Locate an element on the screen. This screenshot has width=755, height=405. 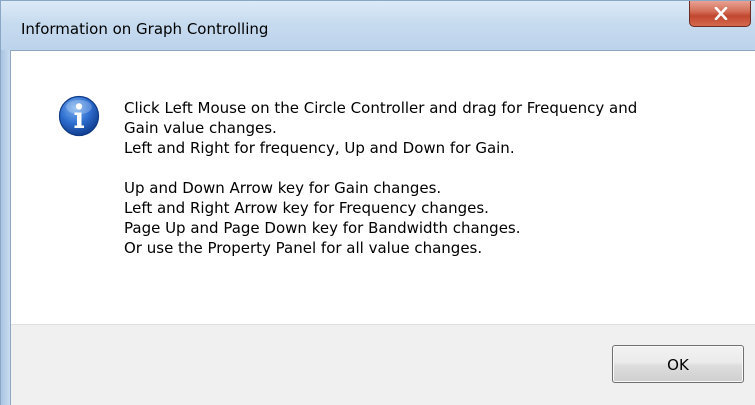
close-icon is located at coordinates (721, 13).